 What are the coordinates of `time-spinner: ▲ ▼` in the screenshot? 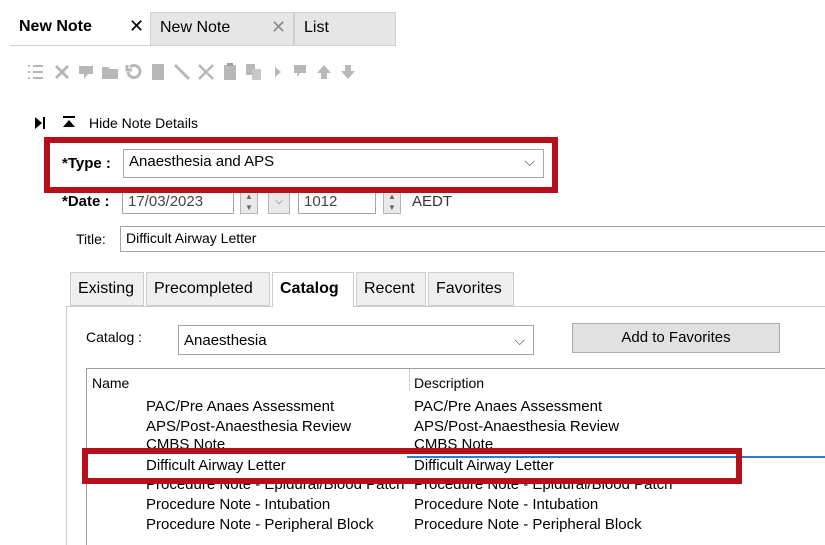 It's located at (392, 202).